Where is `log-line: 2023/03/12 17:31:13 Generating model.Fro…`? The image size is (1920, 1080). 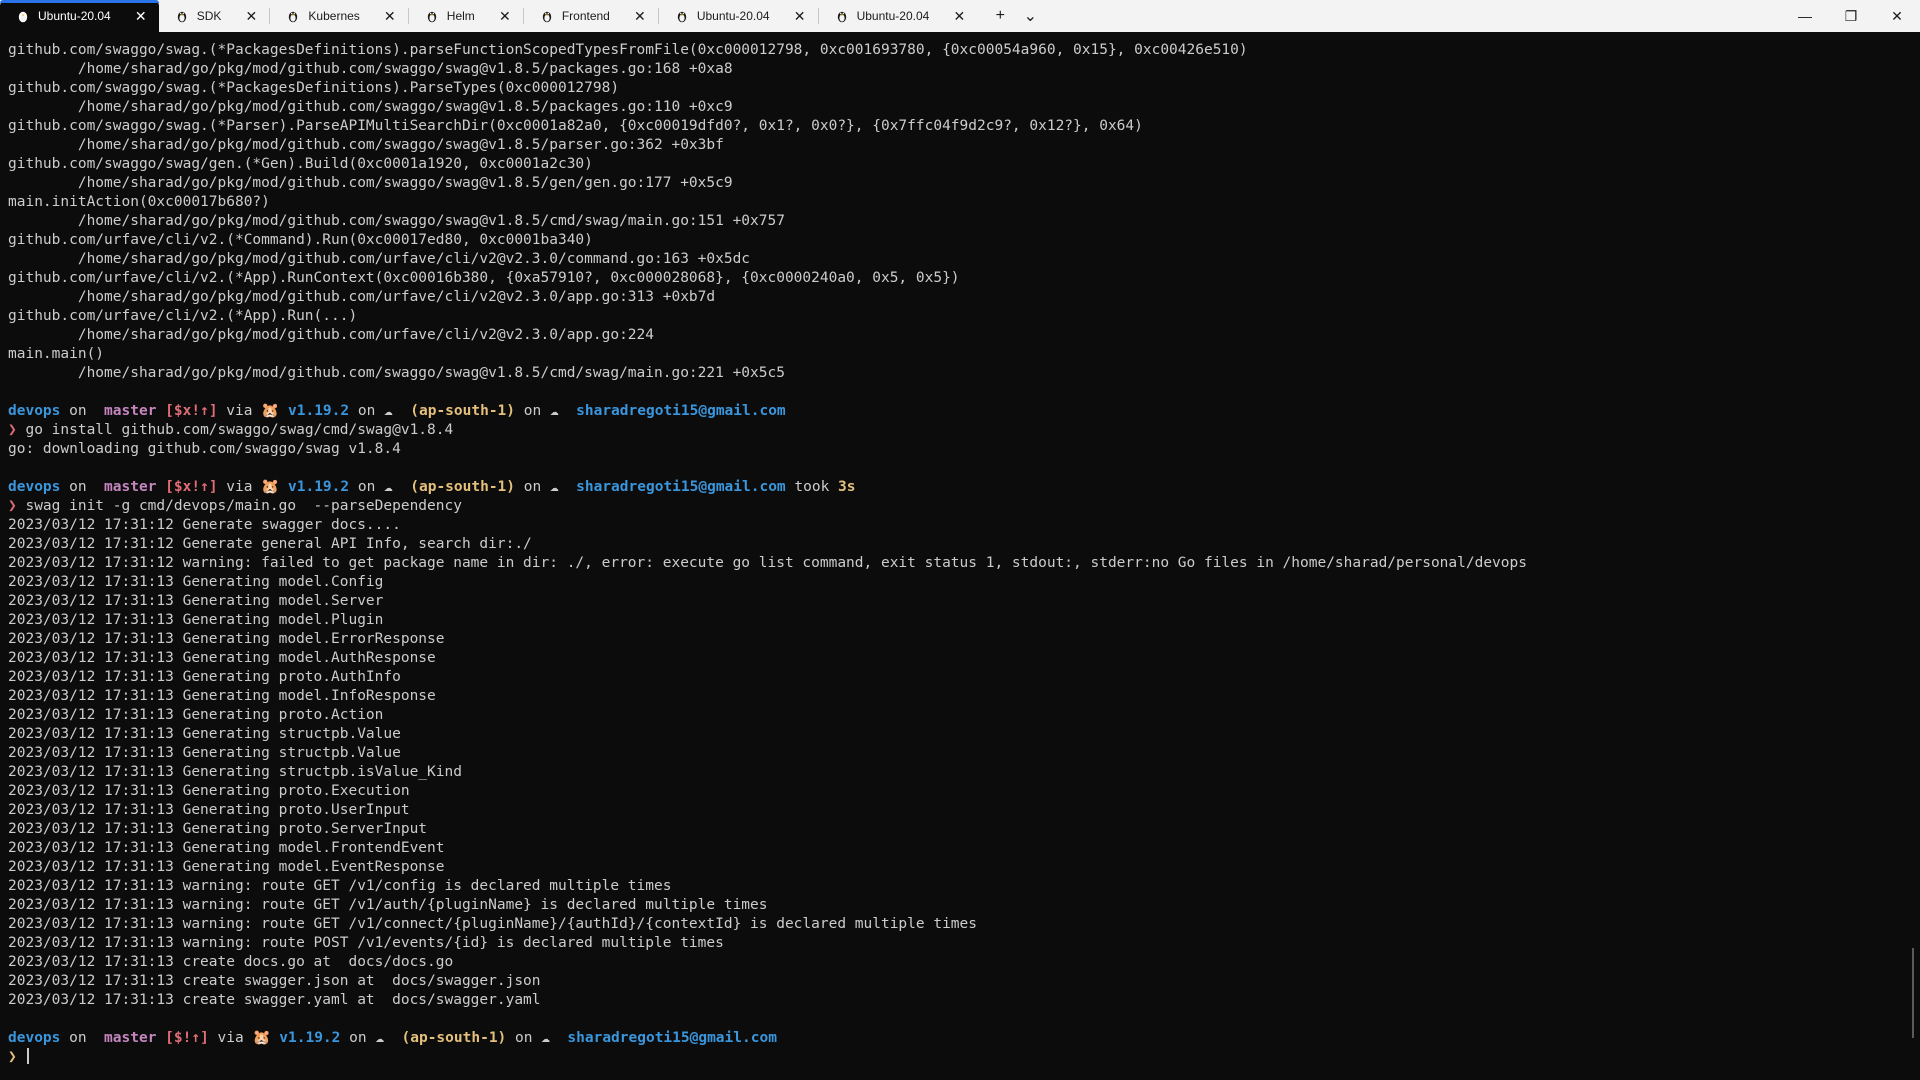
log-line: 2023/03/12 17:31:13 Generating model.Fro… is located at coordinates (226, 848).